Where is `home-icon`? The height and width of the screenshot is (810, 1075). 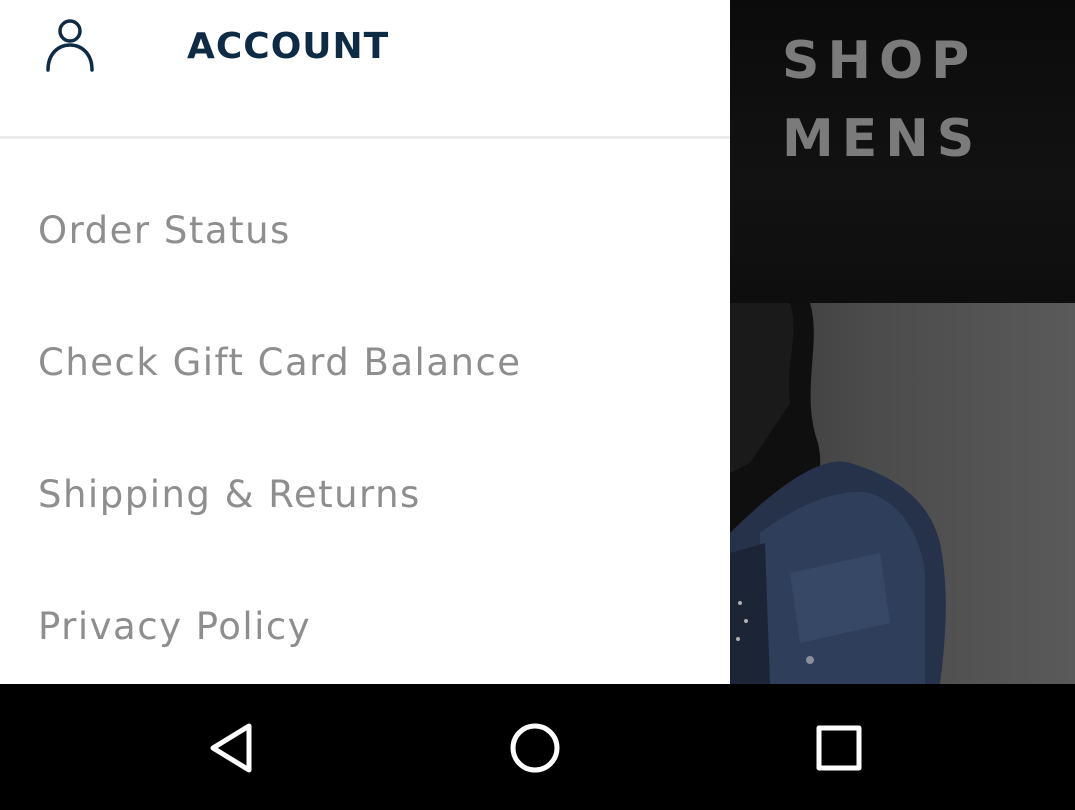
home-icon is located at coordinates (535, 748).